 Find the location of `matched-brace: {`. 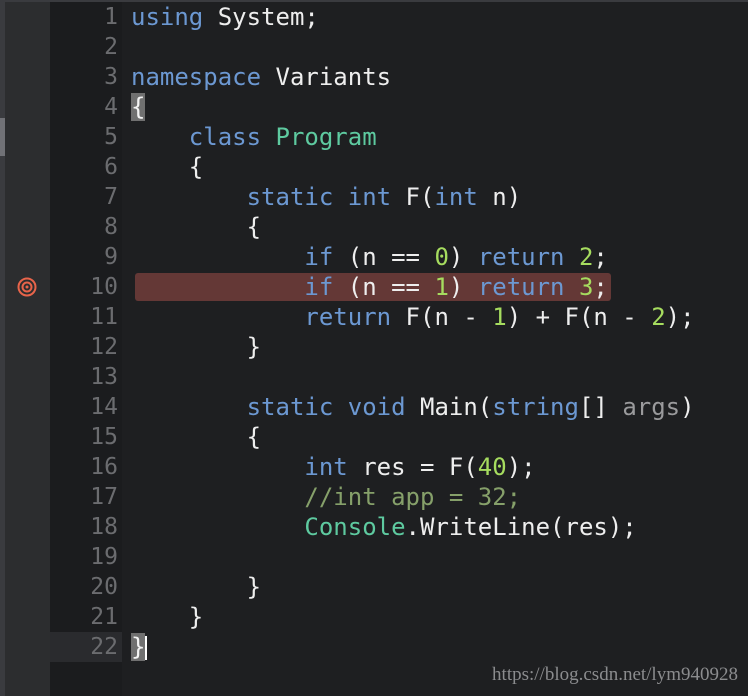

matched-brace: { is located at coordinates (138, 107).